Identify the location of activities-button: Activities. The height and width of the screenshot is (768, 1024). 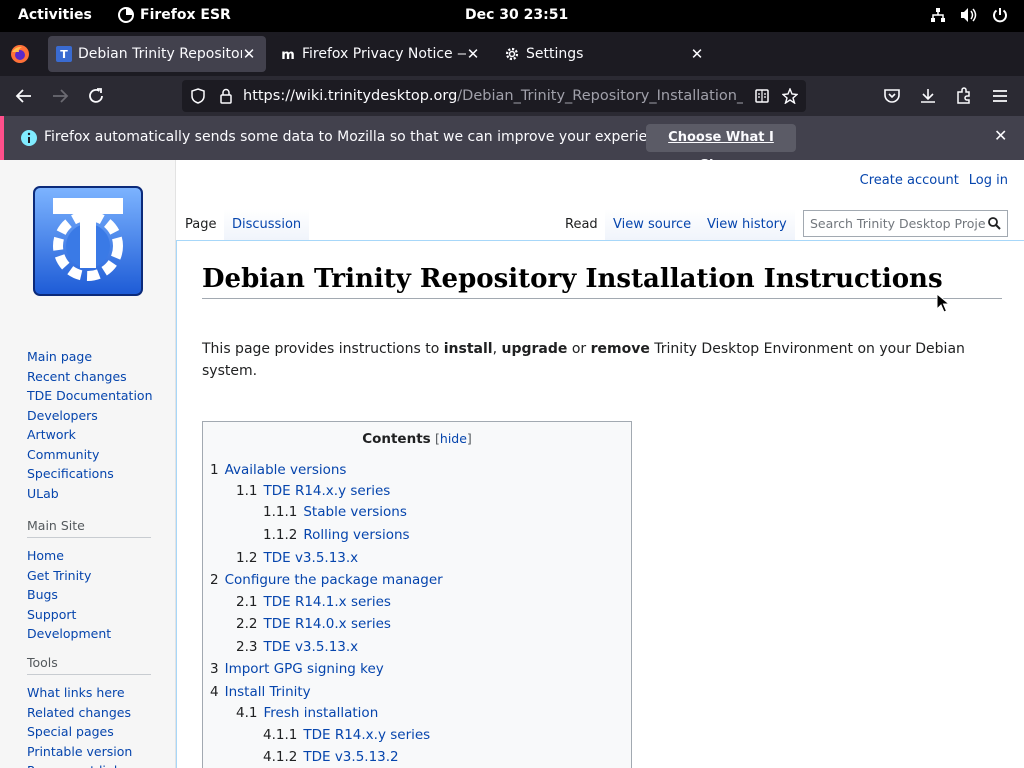
(55, 15).